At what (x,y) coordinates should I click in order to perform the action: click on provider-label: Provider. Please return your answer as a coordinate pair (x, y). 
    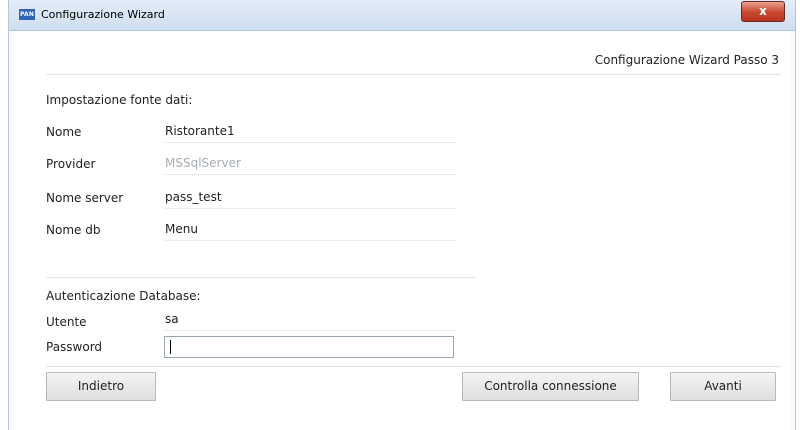
    Looking at the image, I should click on (71, 164).